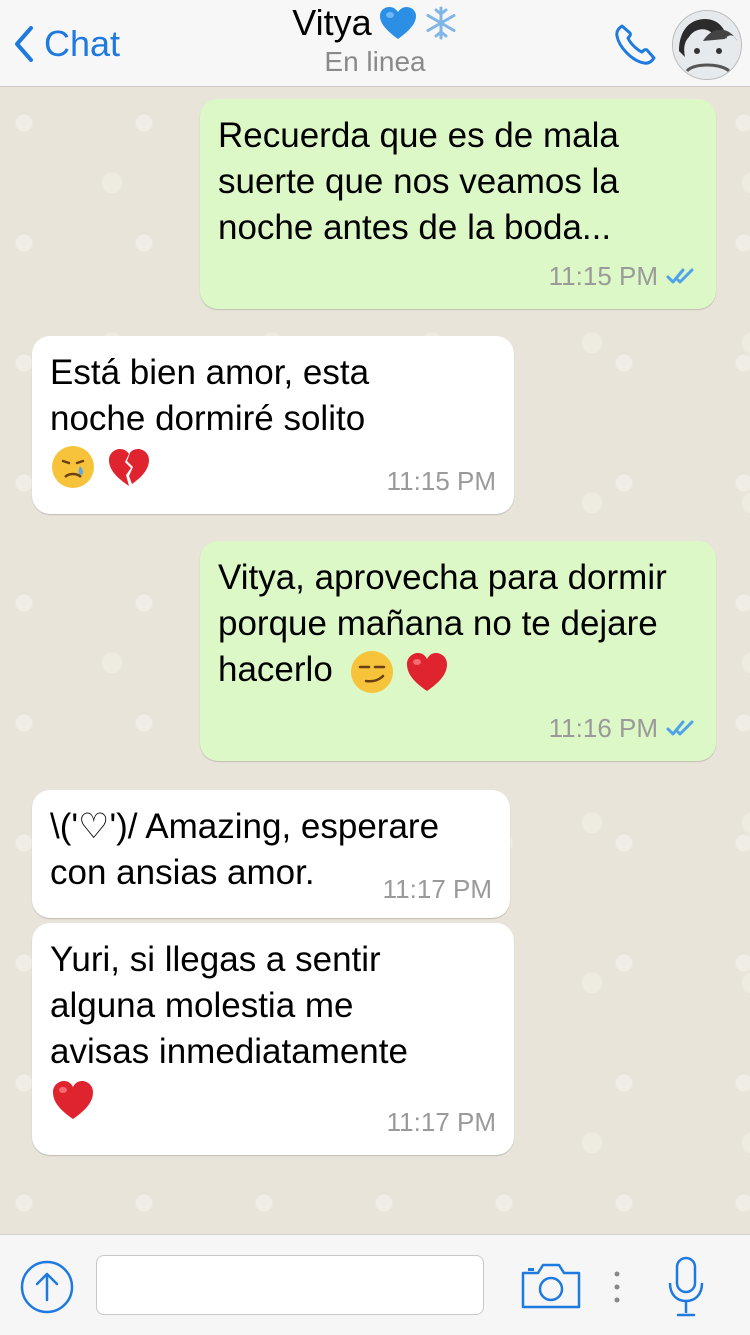 The image size is (750, 1335). I want to click on message-input, so click(290, 1285).